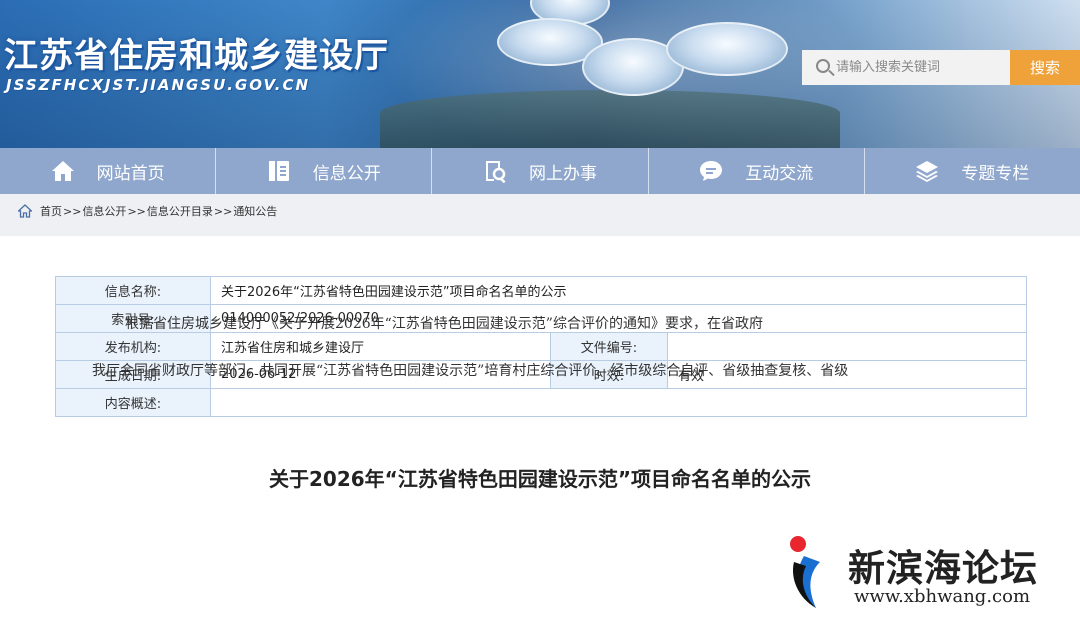  I want to click on nav-item-online-service: 网上办事, so click(540, 171).